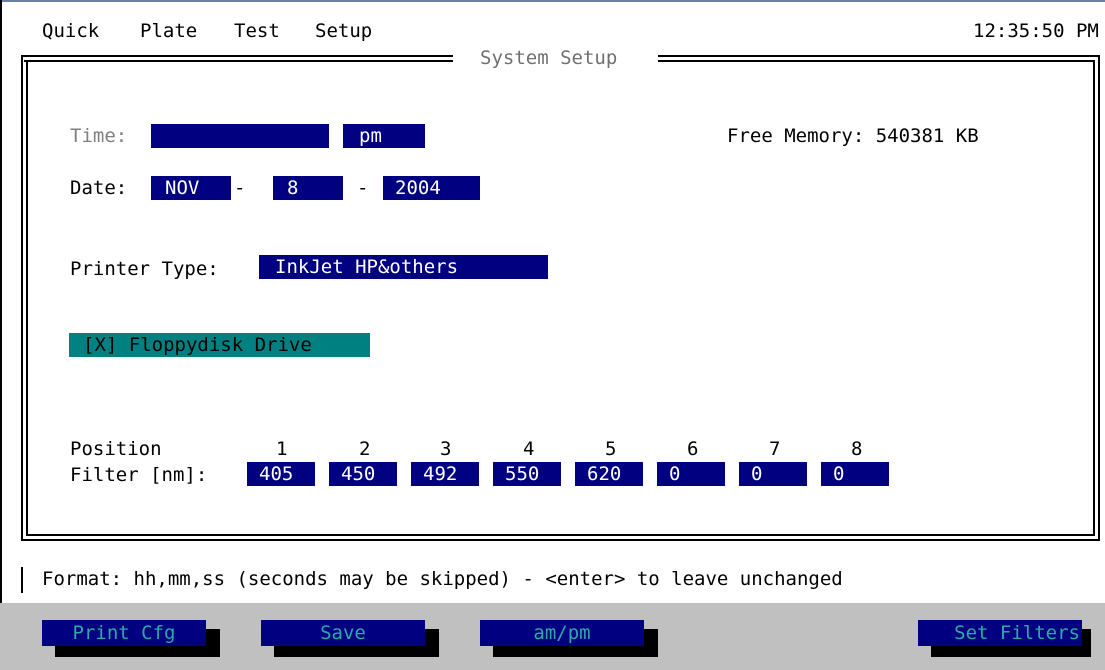 The height and width of the screenshot is (670, 1105). I want to click on date-day-field: 8, so click(308, 188).